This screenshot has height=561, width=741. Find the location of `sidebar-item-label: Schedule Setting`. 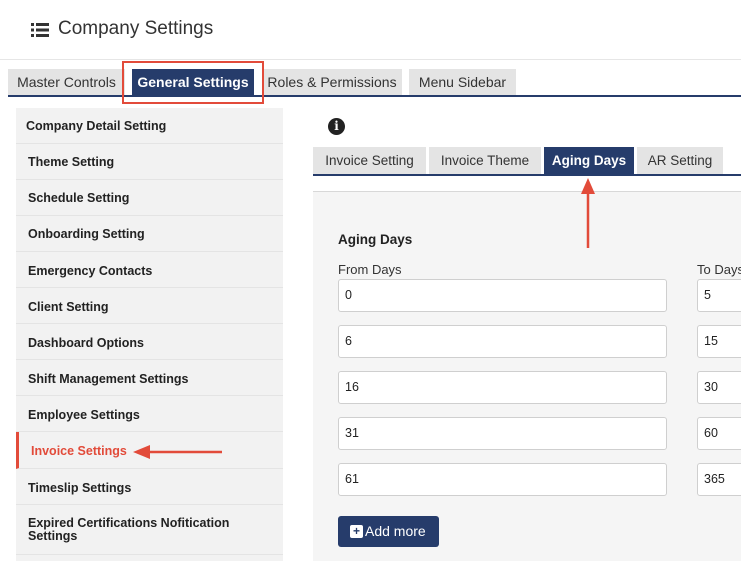

sidebar-item-label: Schedule Setting is located at coordinates (79, 198).